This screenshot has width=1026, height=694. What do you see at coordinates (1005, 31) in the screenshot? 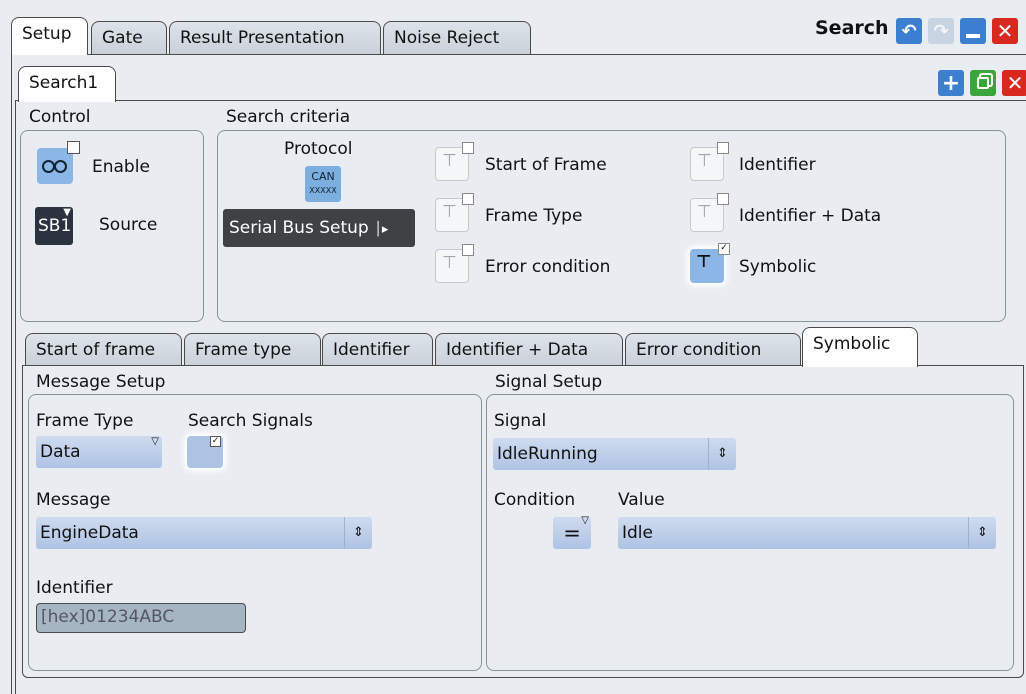
I see `close-icon: ✕` at bounding box center [1005, 31].